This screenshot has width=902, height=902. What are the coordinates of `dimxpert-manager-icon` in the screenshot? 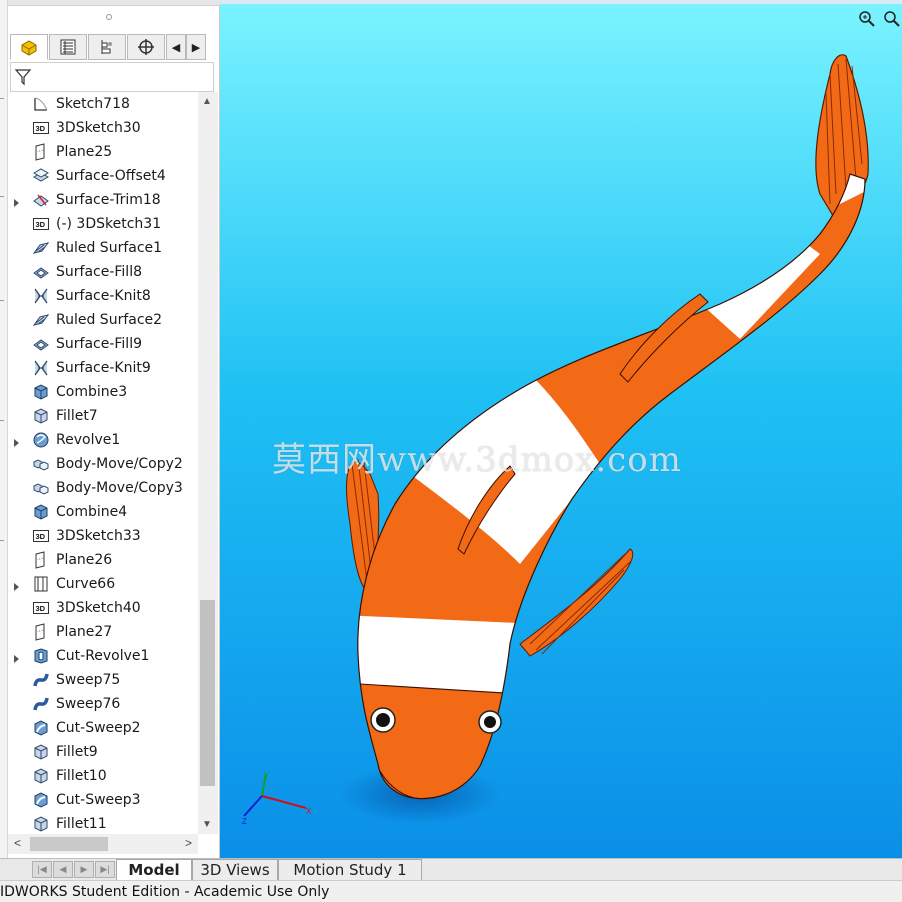 It's located at (146, 47).